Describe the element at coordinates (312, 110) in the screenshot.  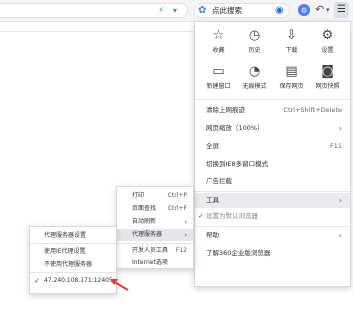
I see `menu-item-shortcut: Ctrl+Shift+Delete` at that location.